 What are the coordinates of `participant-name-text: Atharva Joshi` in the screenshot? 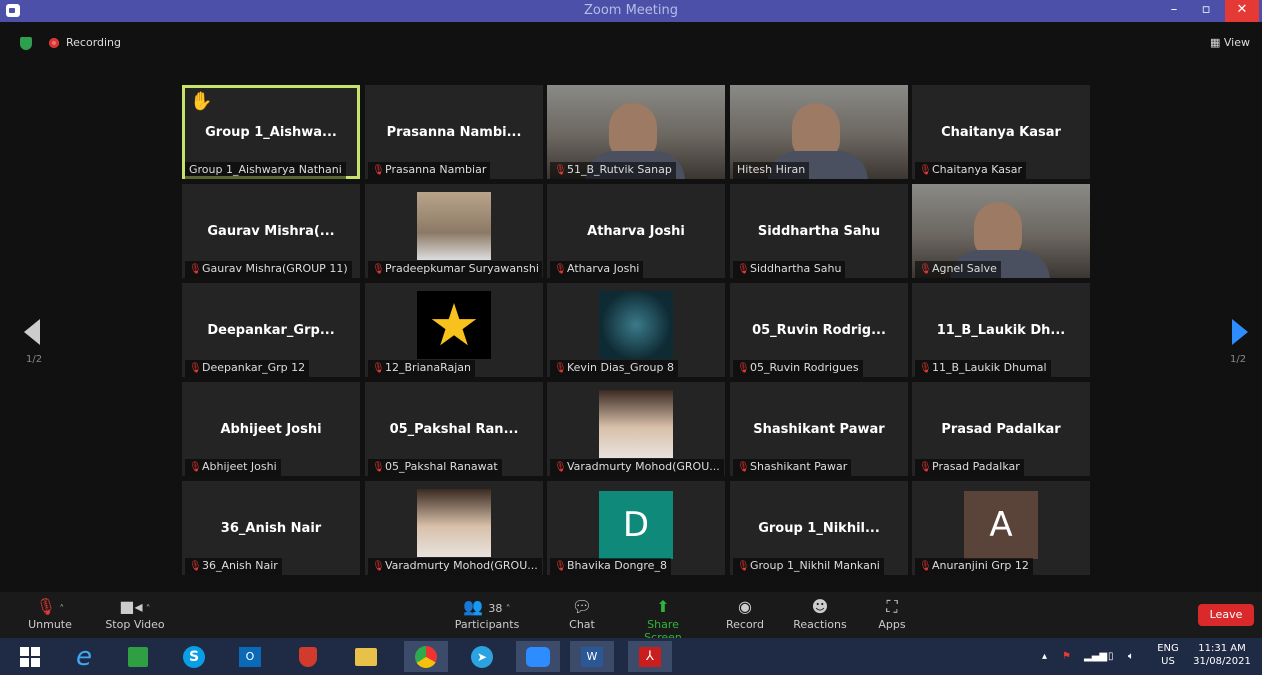 It's located at (603, 268).